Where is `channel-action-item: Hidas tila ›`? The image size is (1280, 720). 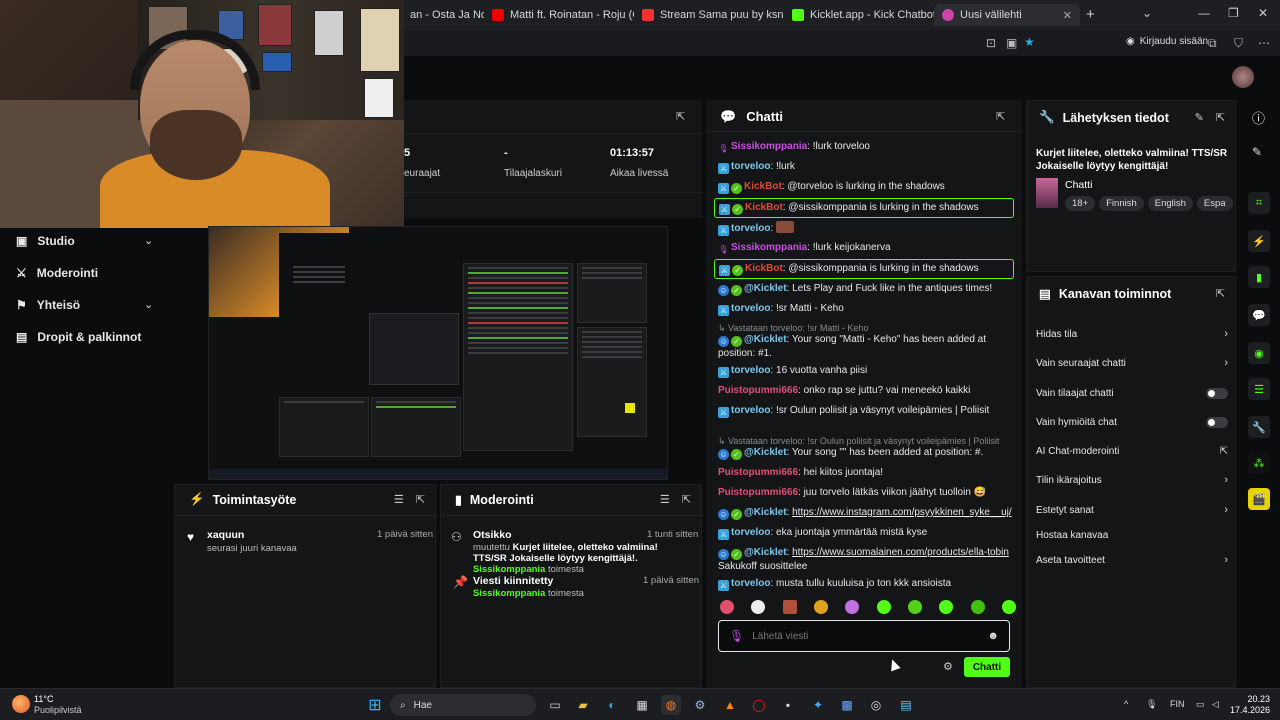
channel-action-item: Hidas tila › is located at coordinates (1132, 334).